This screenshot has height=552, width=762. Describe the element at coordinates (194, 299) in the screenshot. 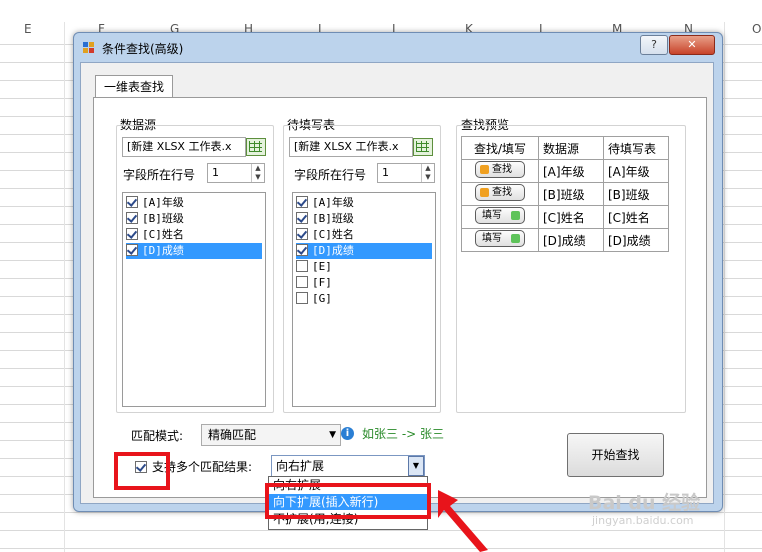

I see `source-field-list: [A]年级 [B]班级 [C]姓名 [D]成绩` at that location.